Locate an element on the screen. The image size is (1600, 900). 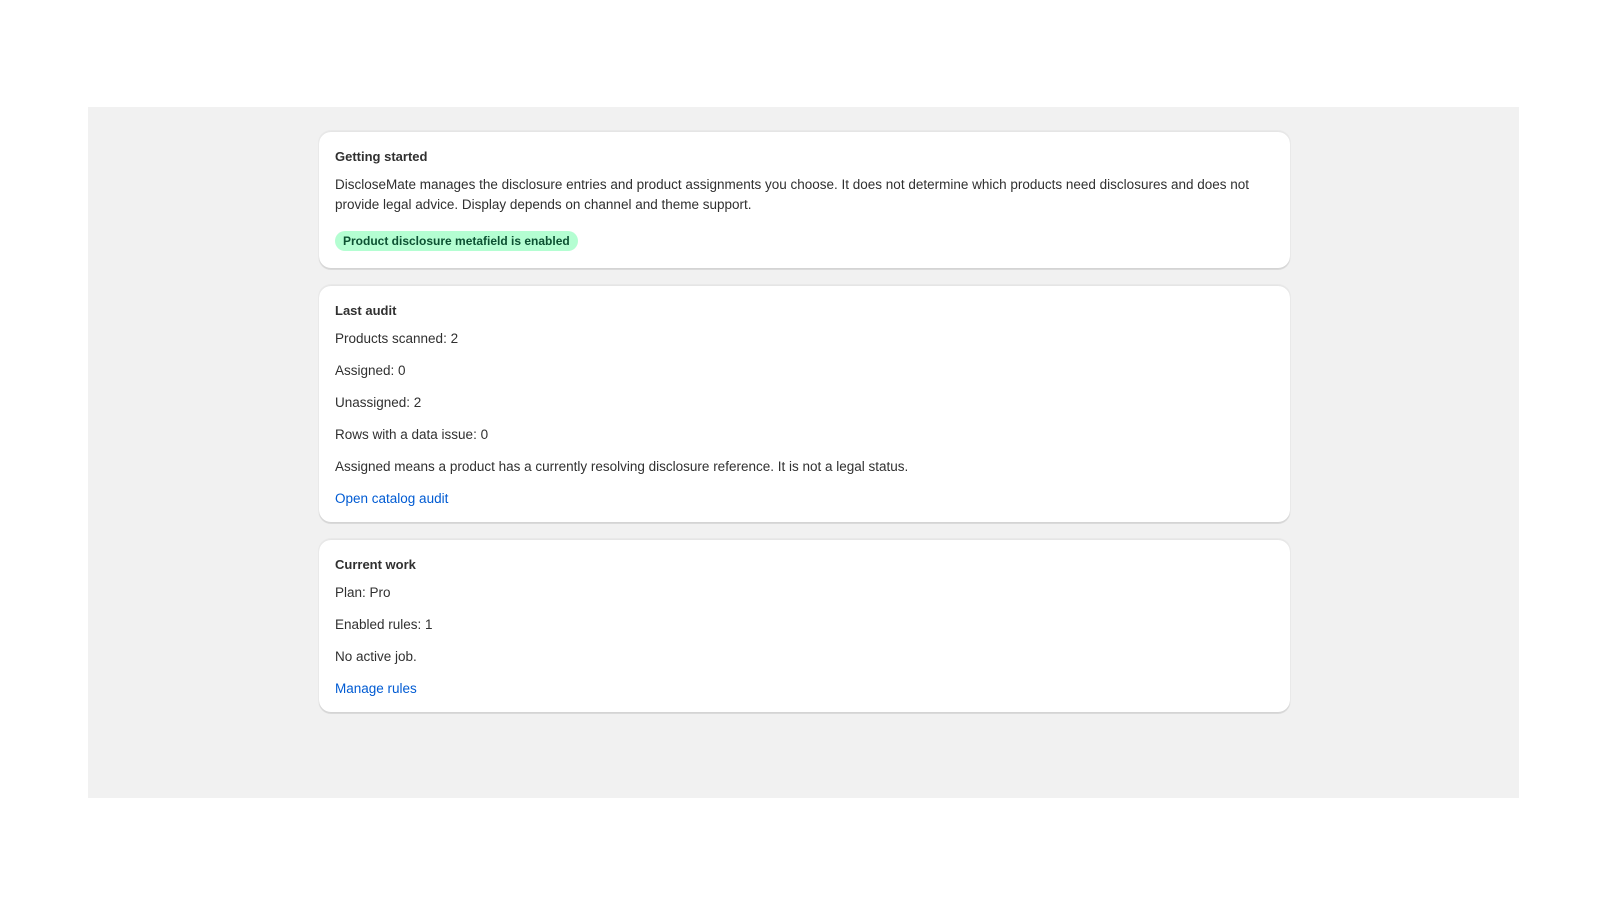
metafield-enabled-badge: Product disclosure metafield is enabled is located at coordinates (456, 241).